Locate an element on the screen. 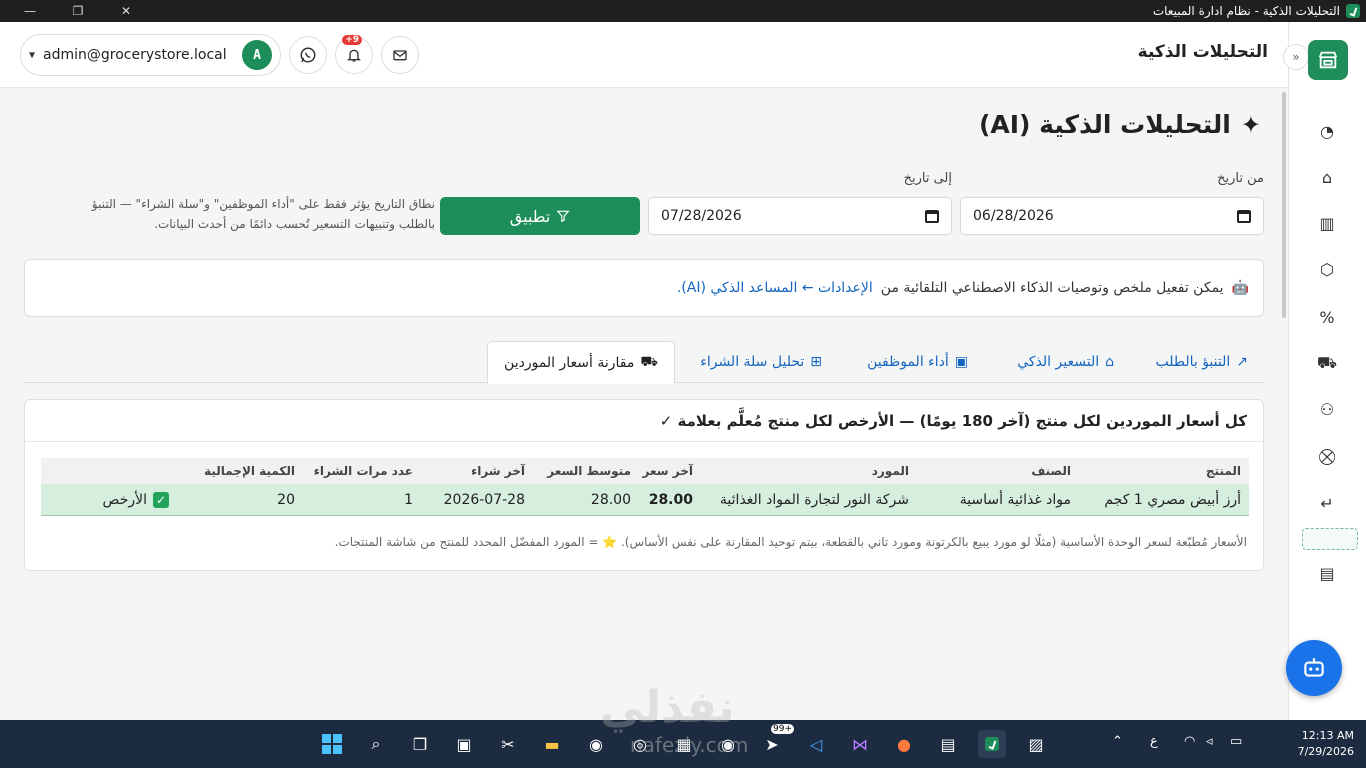 The width and height of the screenshot is (1366, 768). telegram-icon: ➤ is located at coordinates (772, 744).